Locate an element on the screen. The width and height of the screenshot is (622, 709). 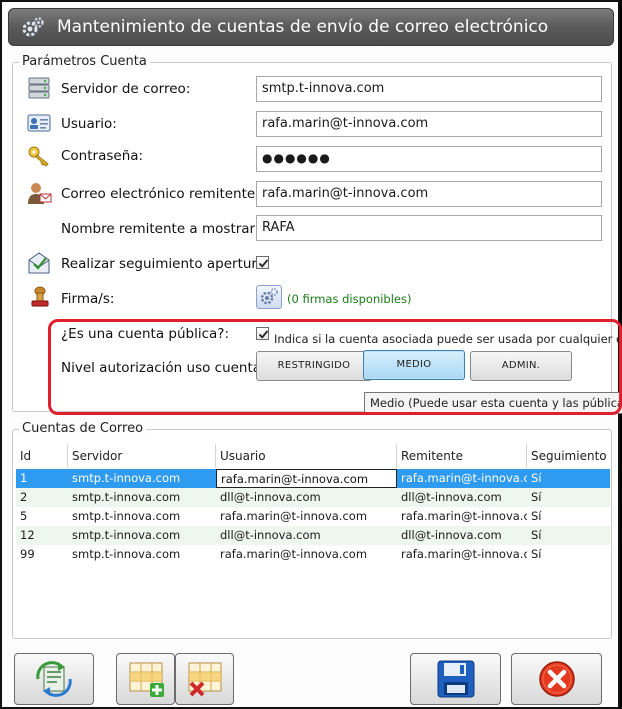
delete-row-icon is located at coordinates (204, 679).